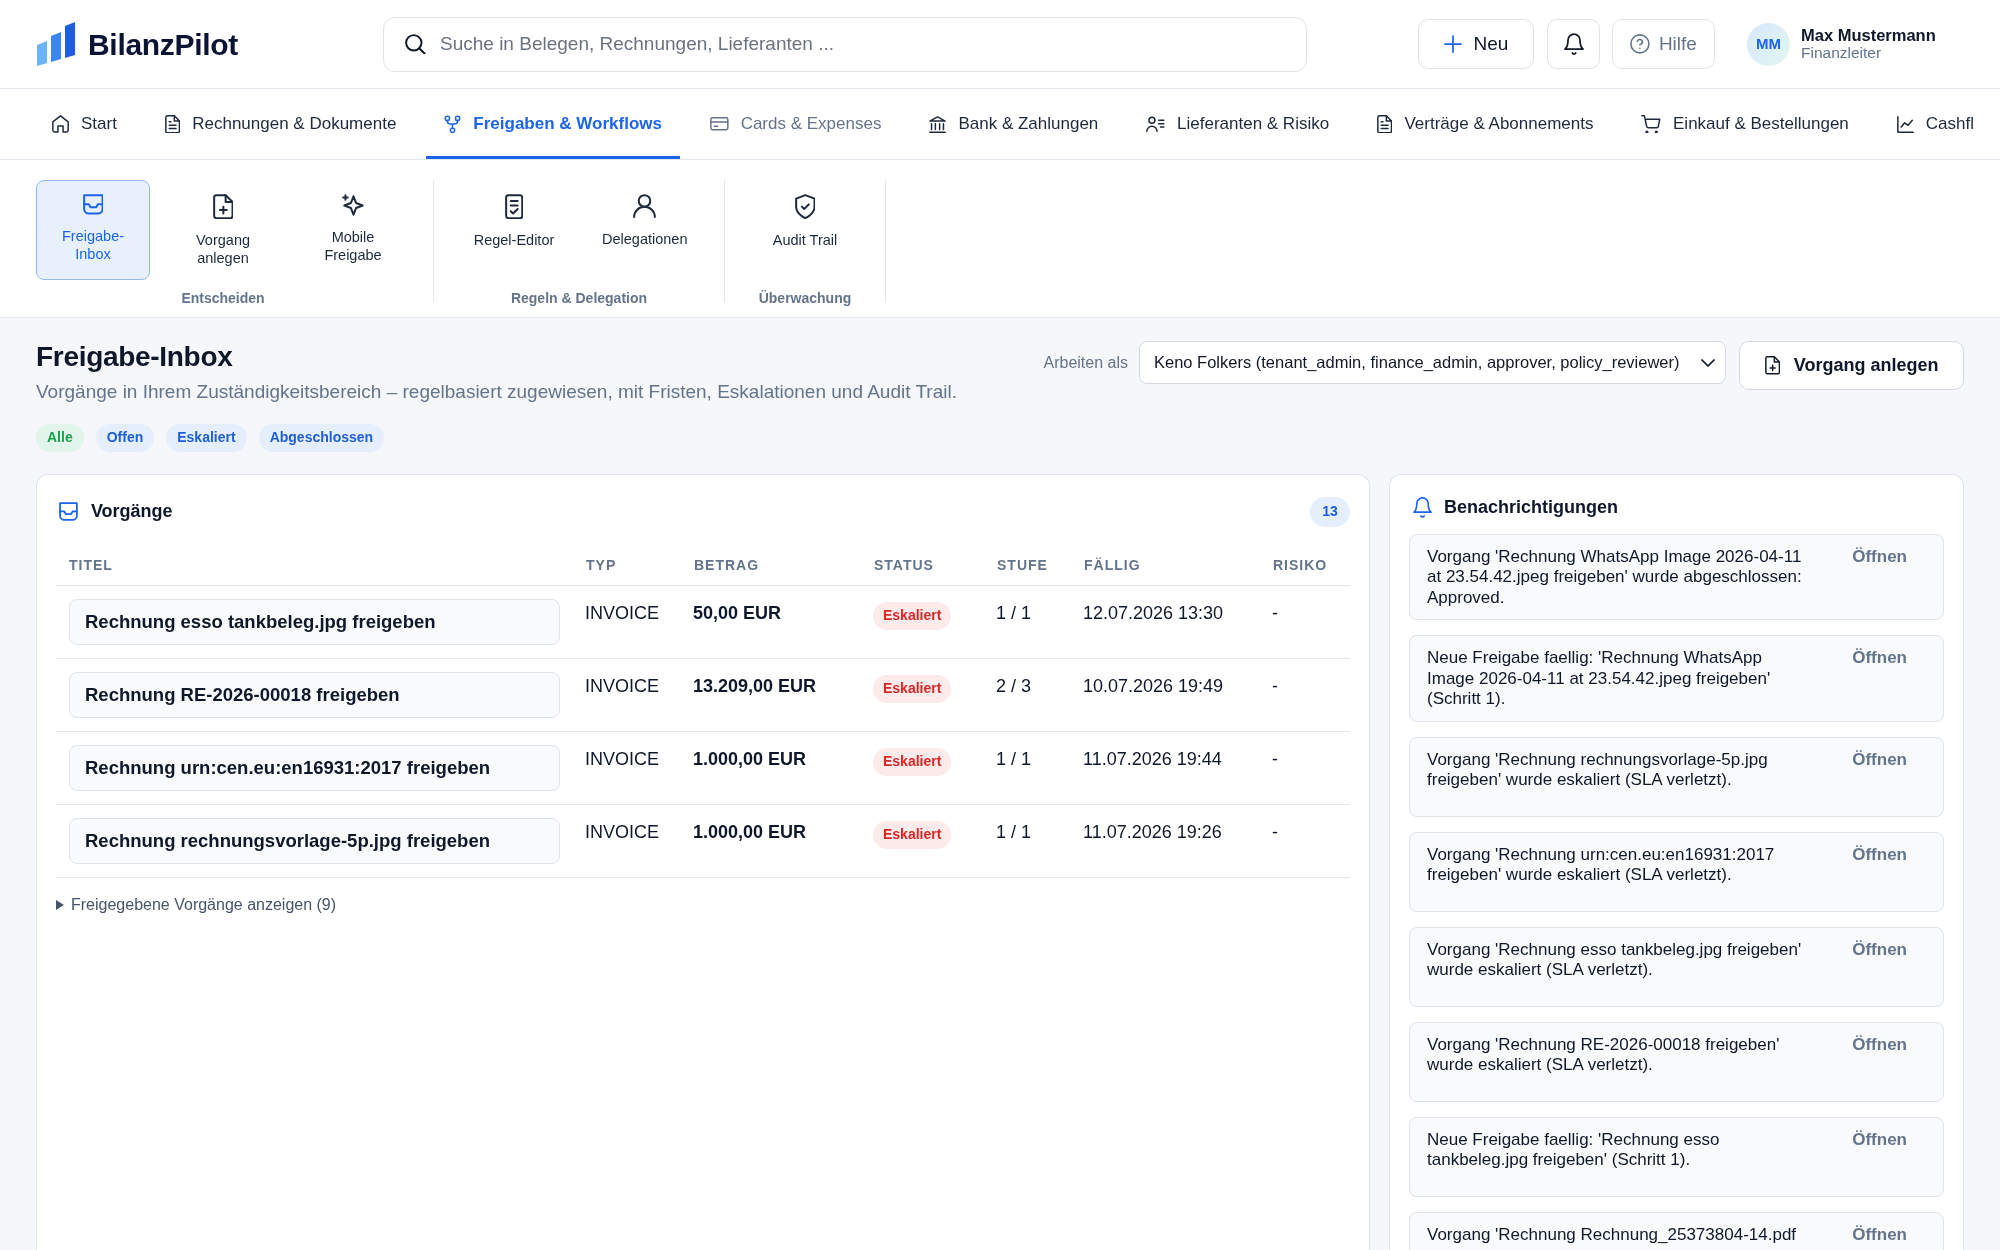  I want to click on file-plus-icon, so click(223, 207).